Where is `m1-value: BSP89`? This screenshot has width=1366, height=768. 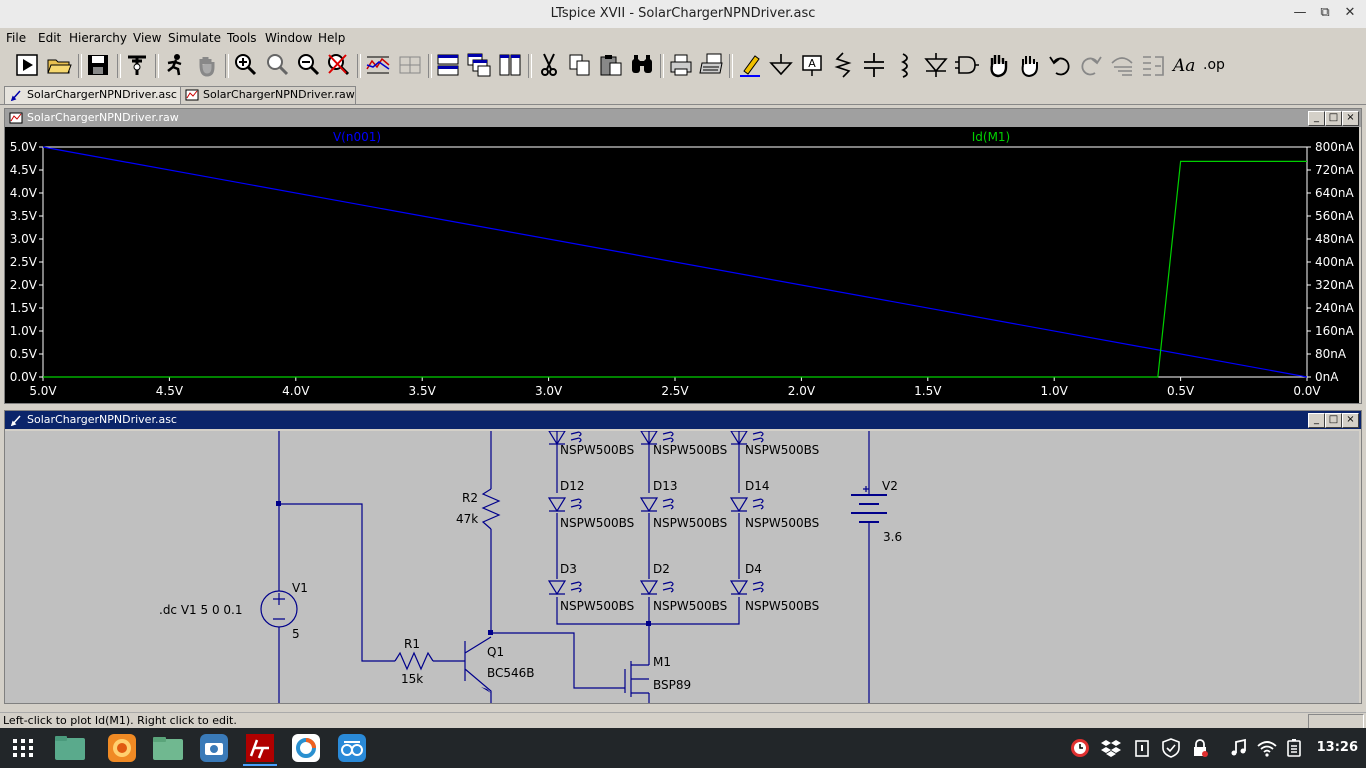 m1-value: BSP89 is located at coordinates (672, 685).